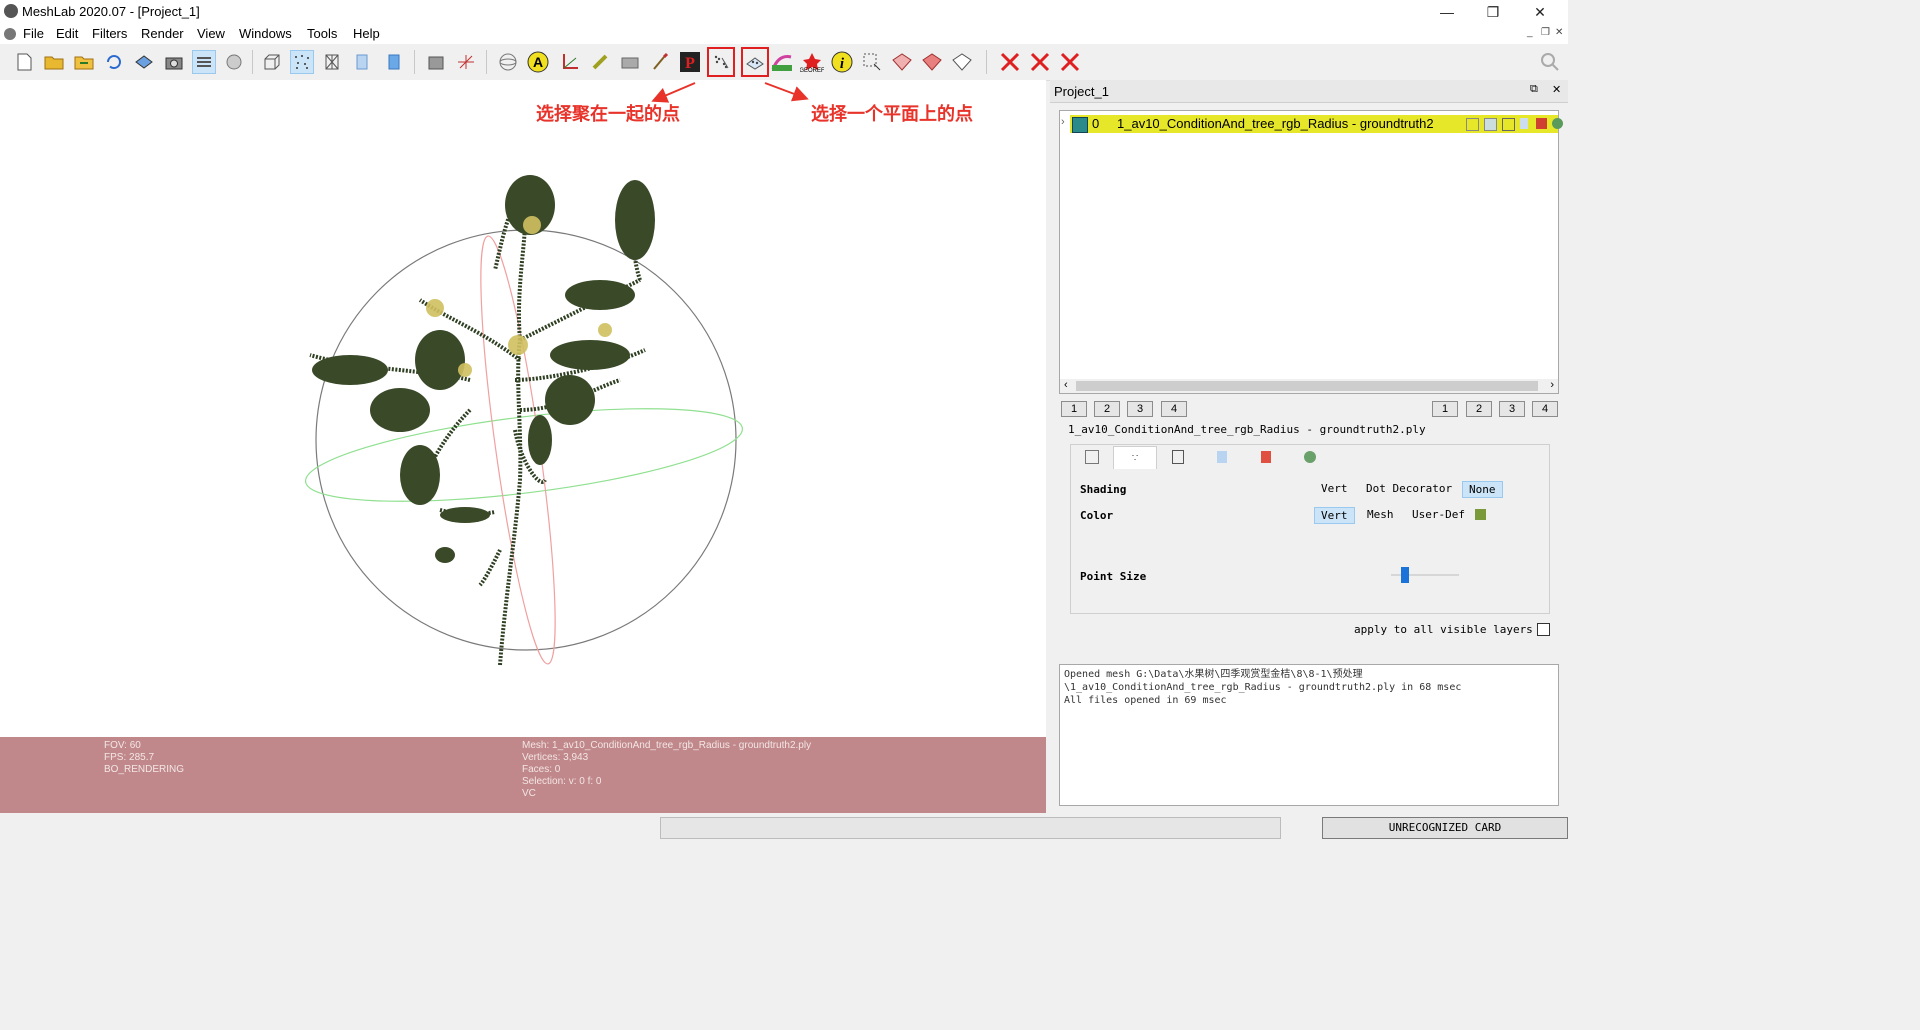 Image resolution: width=1920 pixels, height=1030 pixels. I want to click on wireframe-render-icon, so click(332, 62).